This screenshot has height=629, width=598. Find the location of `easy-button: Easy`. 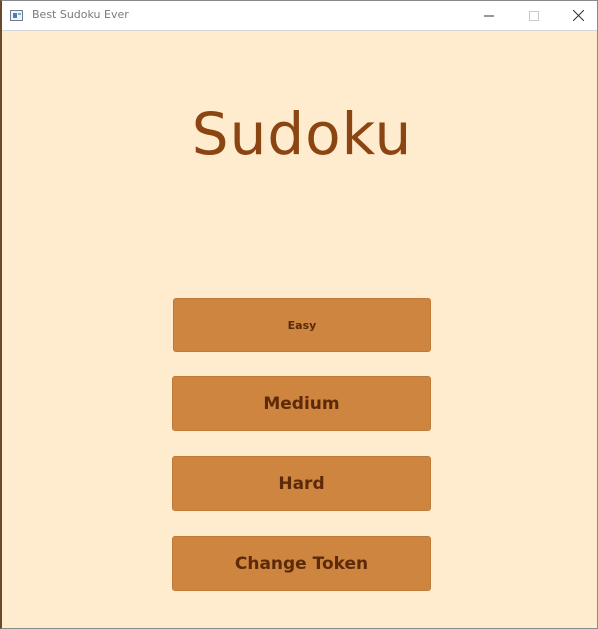

easy-button: Easy is located at coordinates (302, 325).